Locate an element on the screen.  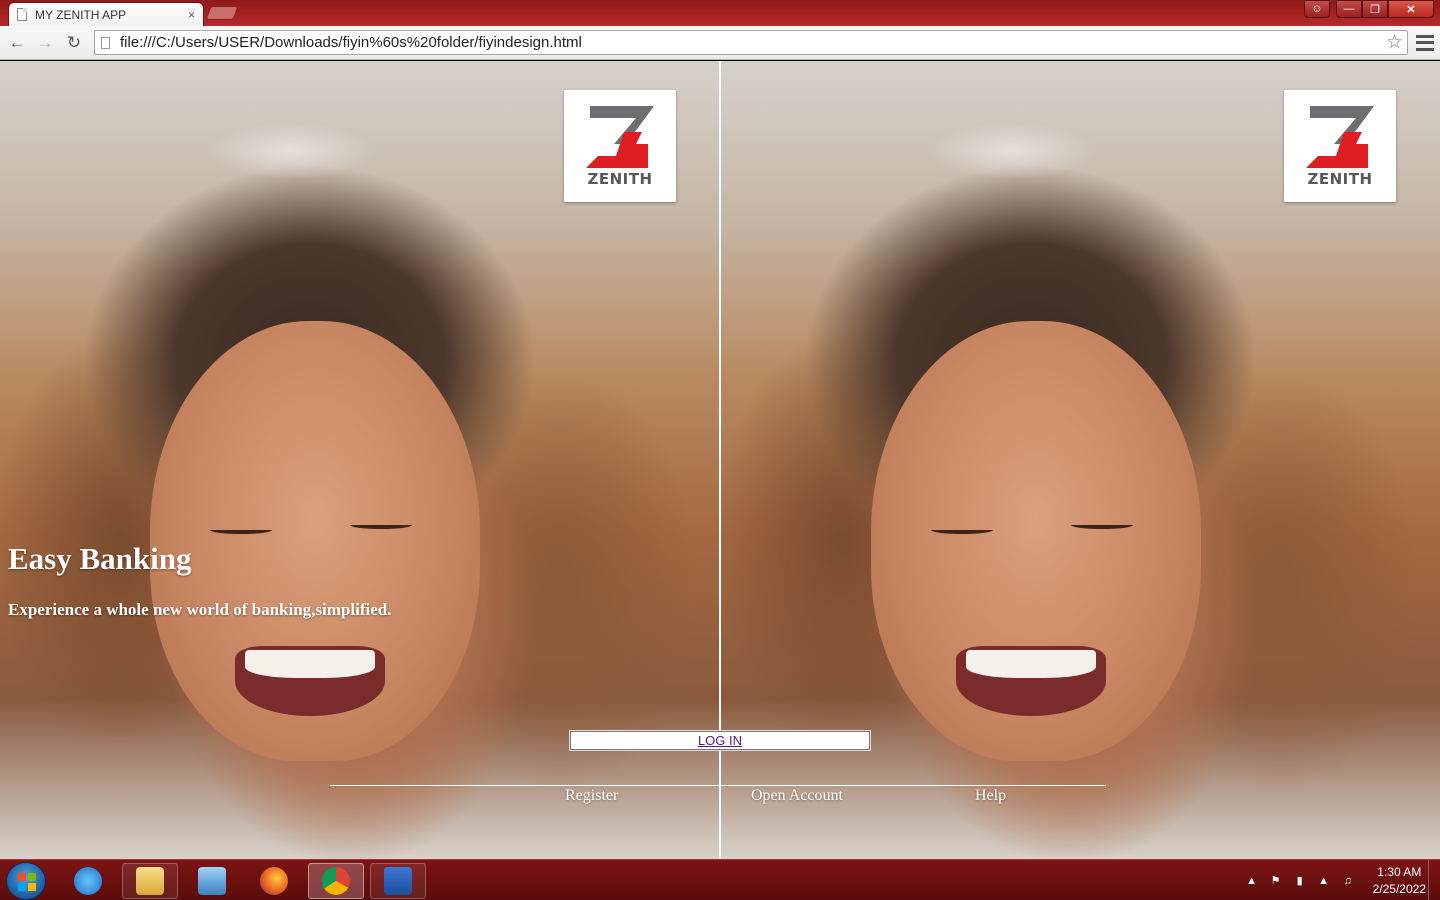
forward-arrow-icon: → is located at coordinates (45, 43).